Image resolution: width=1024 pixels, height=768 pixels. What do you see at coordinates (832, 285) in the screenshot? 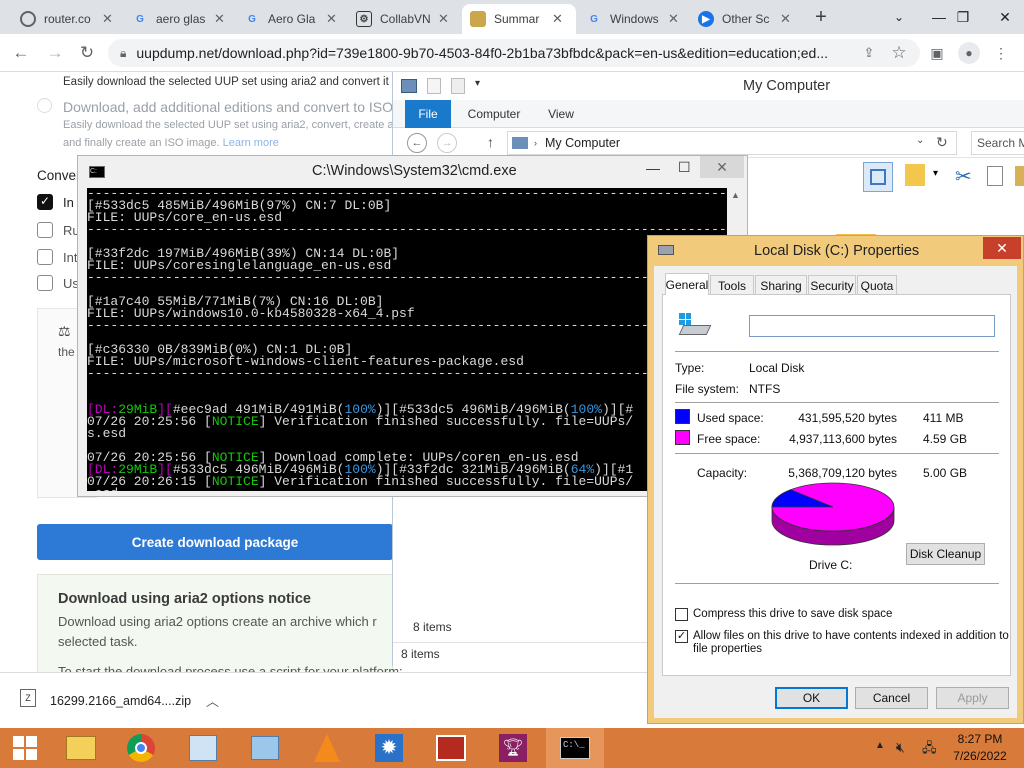
I see `tab-security: Security` at bounding box center [832, 285].